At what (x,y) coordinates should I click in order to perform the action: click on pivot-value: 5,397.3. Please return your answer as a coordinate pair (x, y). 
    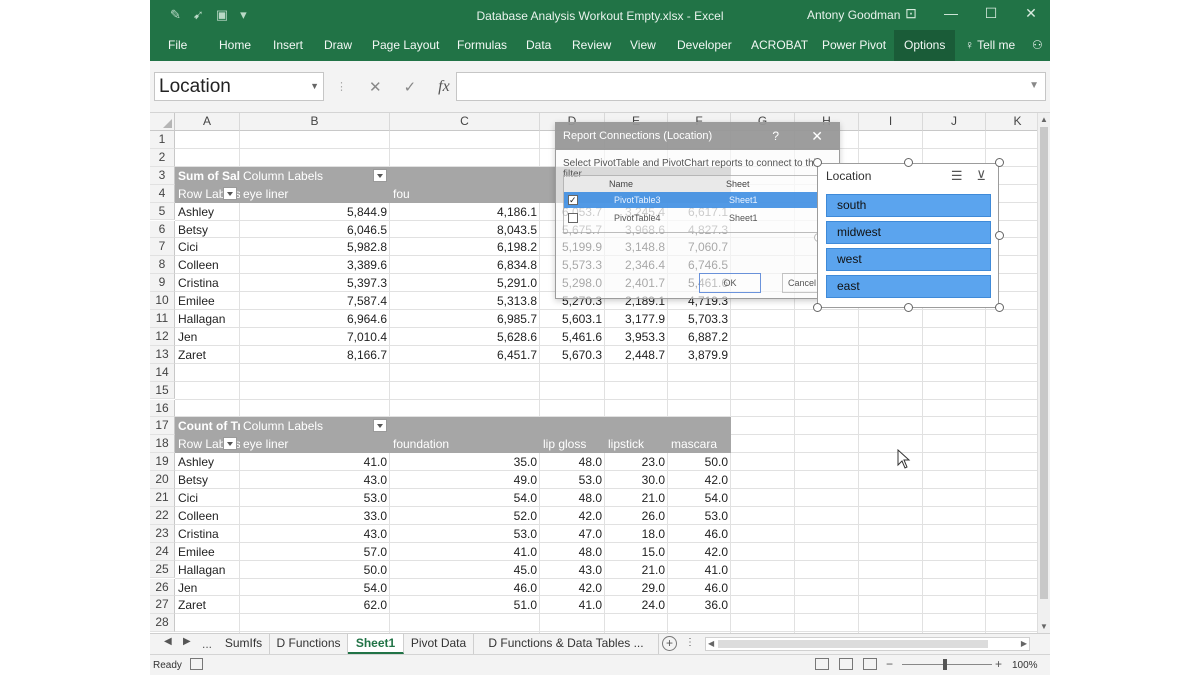
    Looking at the image, I should click on (315, 283).